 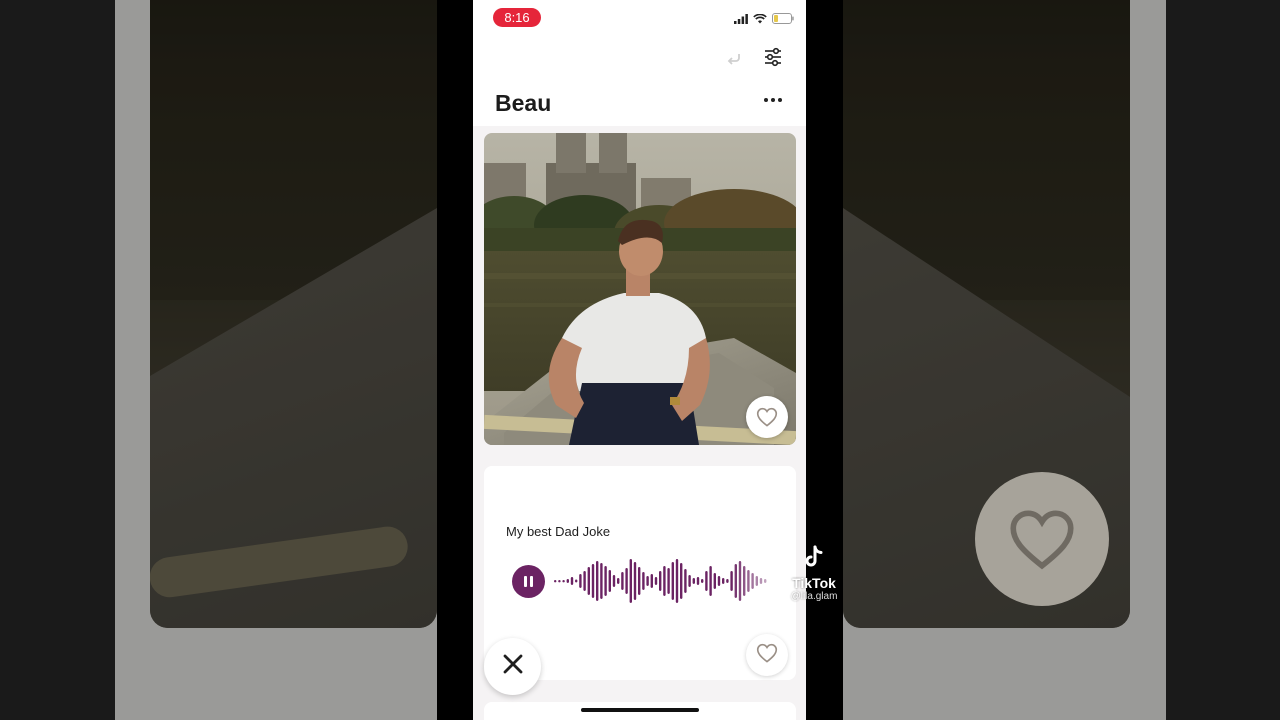 I want to click on wifi-icon, so click(x=760, y=20).